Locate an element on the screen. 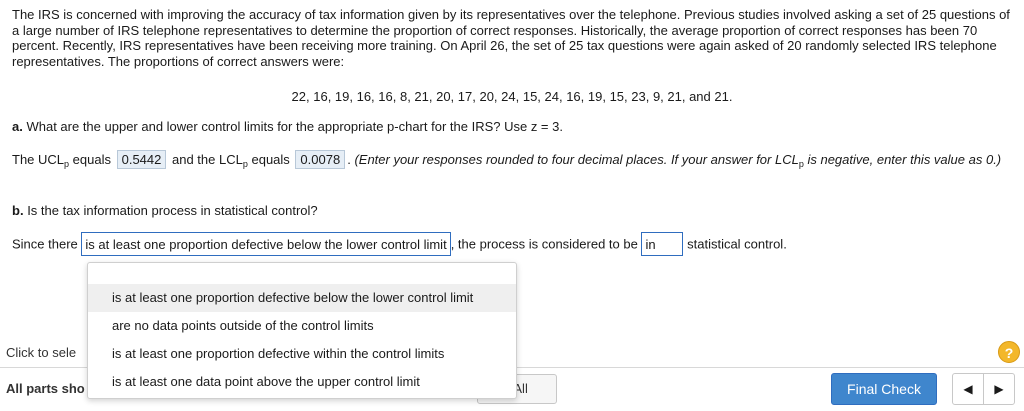  control-state-dropdown: in is located at coordinates (662, 244).